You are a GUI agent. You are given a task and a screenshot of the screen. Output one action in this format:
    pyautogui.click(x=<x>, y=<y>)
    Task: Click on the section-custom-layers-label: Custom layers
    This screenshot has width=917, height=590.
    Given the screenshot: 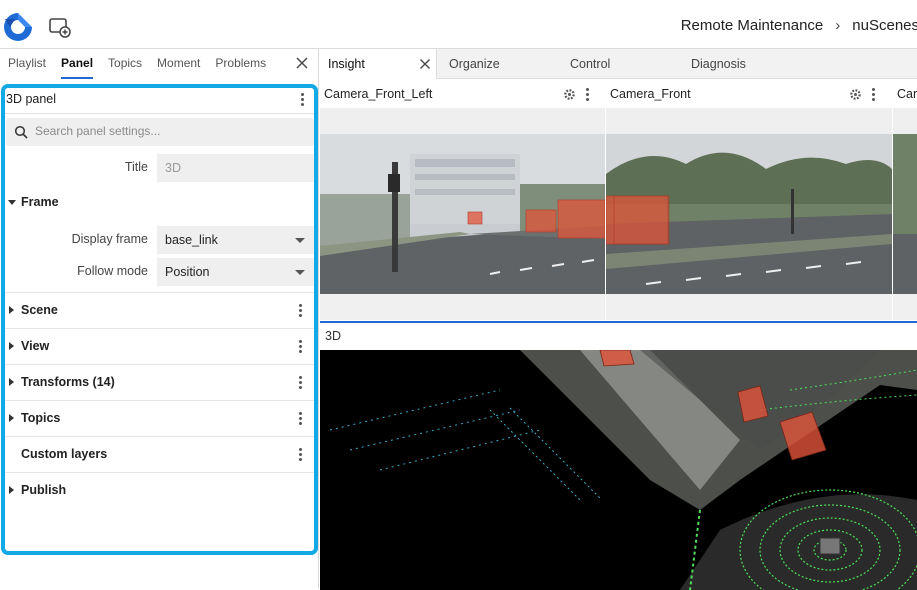 What is the action you would take?
    pyautogui.click(x=64, y=454)
    